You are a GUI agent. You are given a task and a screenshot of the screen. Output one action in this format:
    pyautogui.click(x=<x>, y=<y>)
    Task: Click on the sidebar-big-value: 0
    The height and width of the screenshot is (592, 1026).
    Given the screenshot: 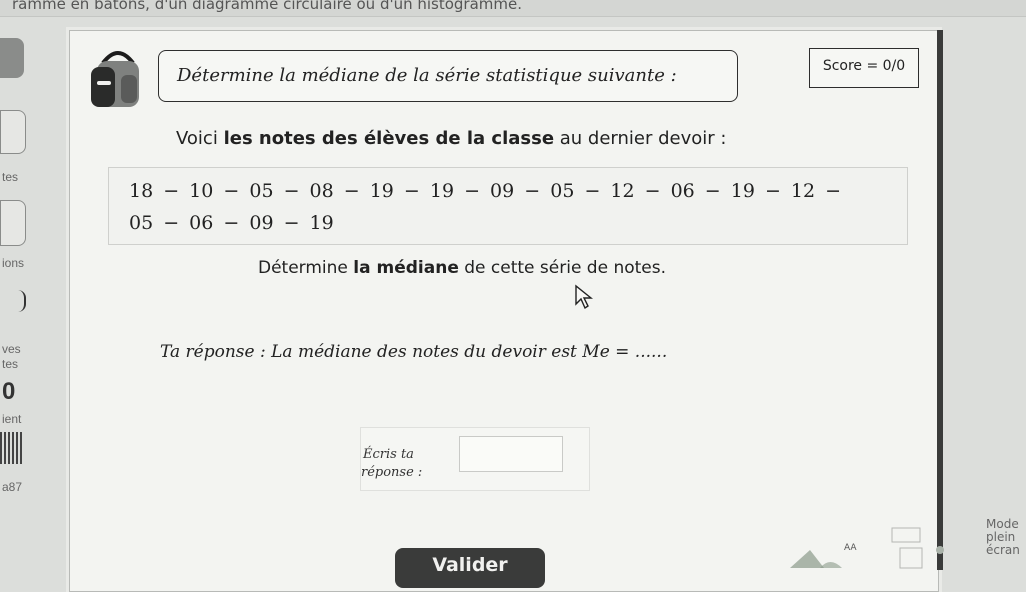 What is the action you would take?
    pyautogui.click(x=9, y=391)
    